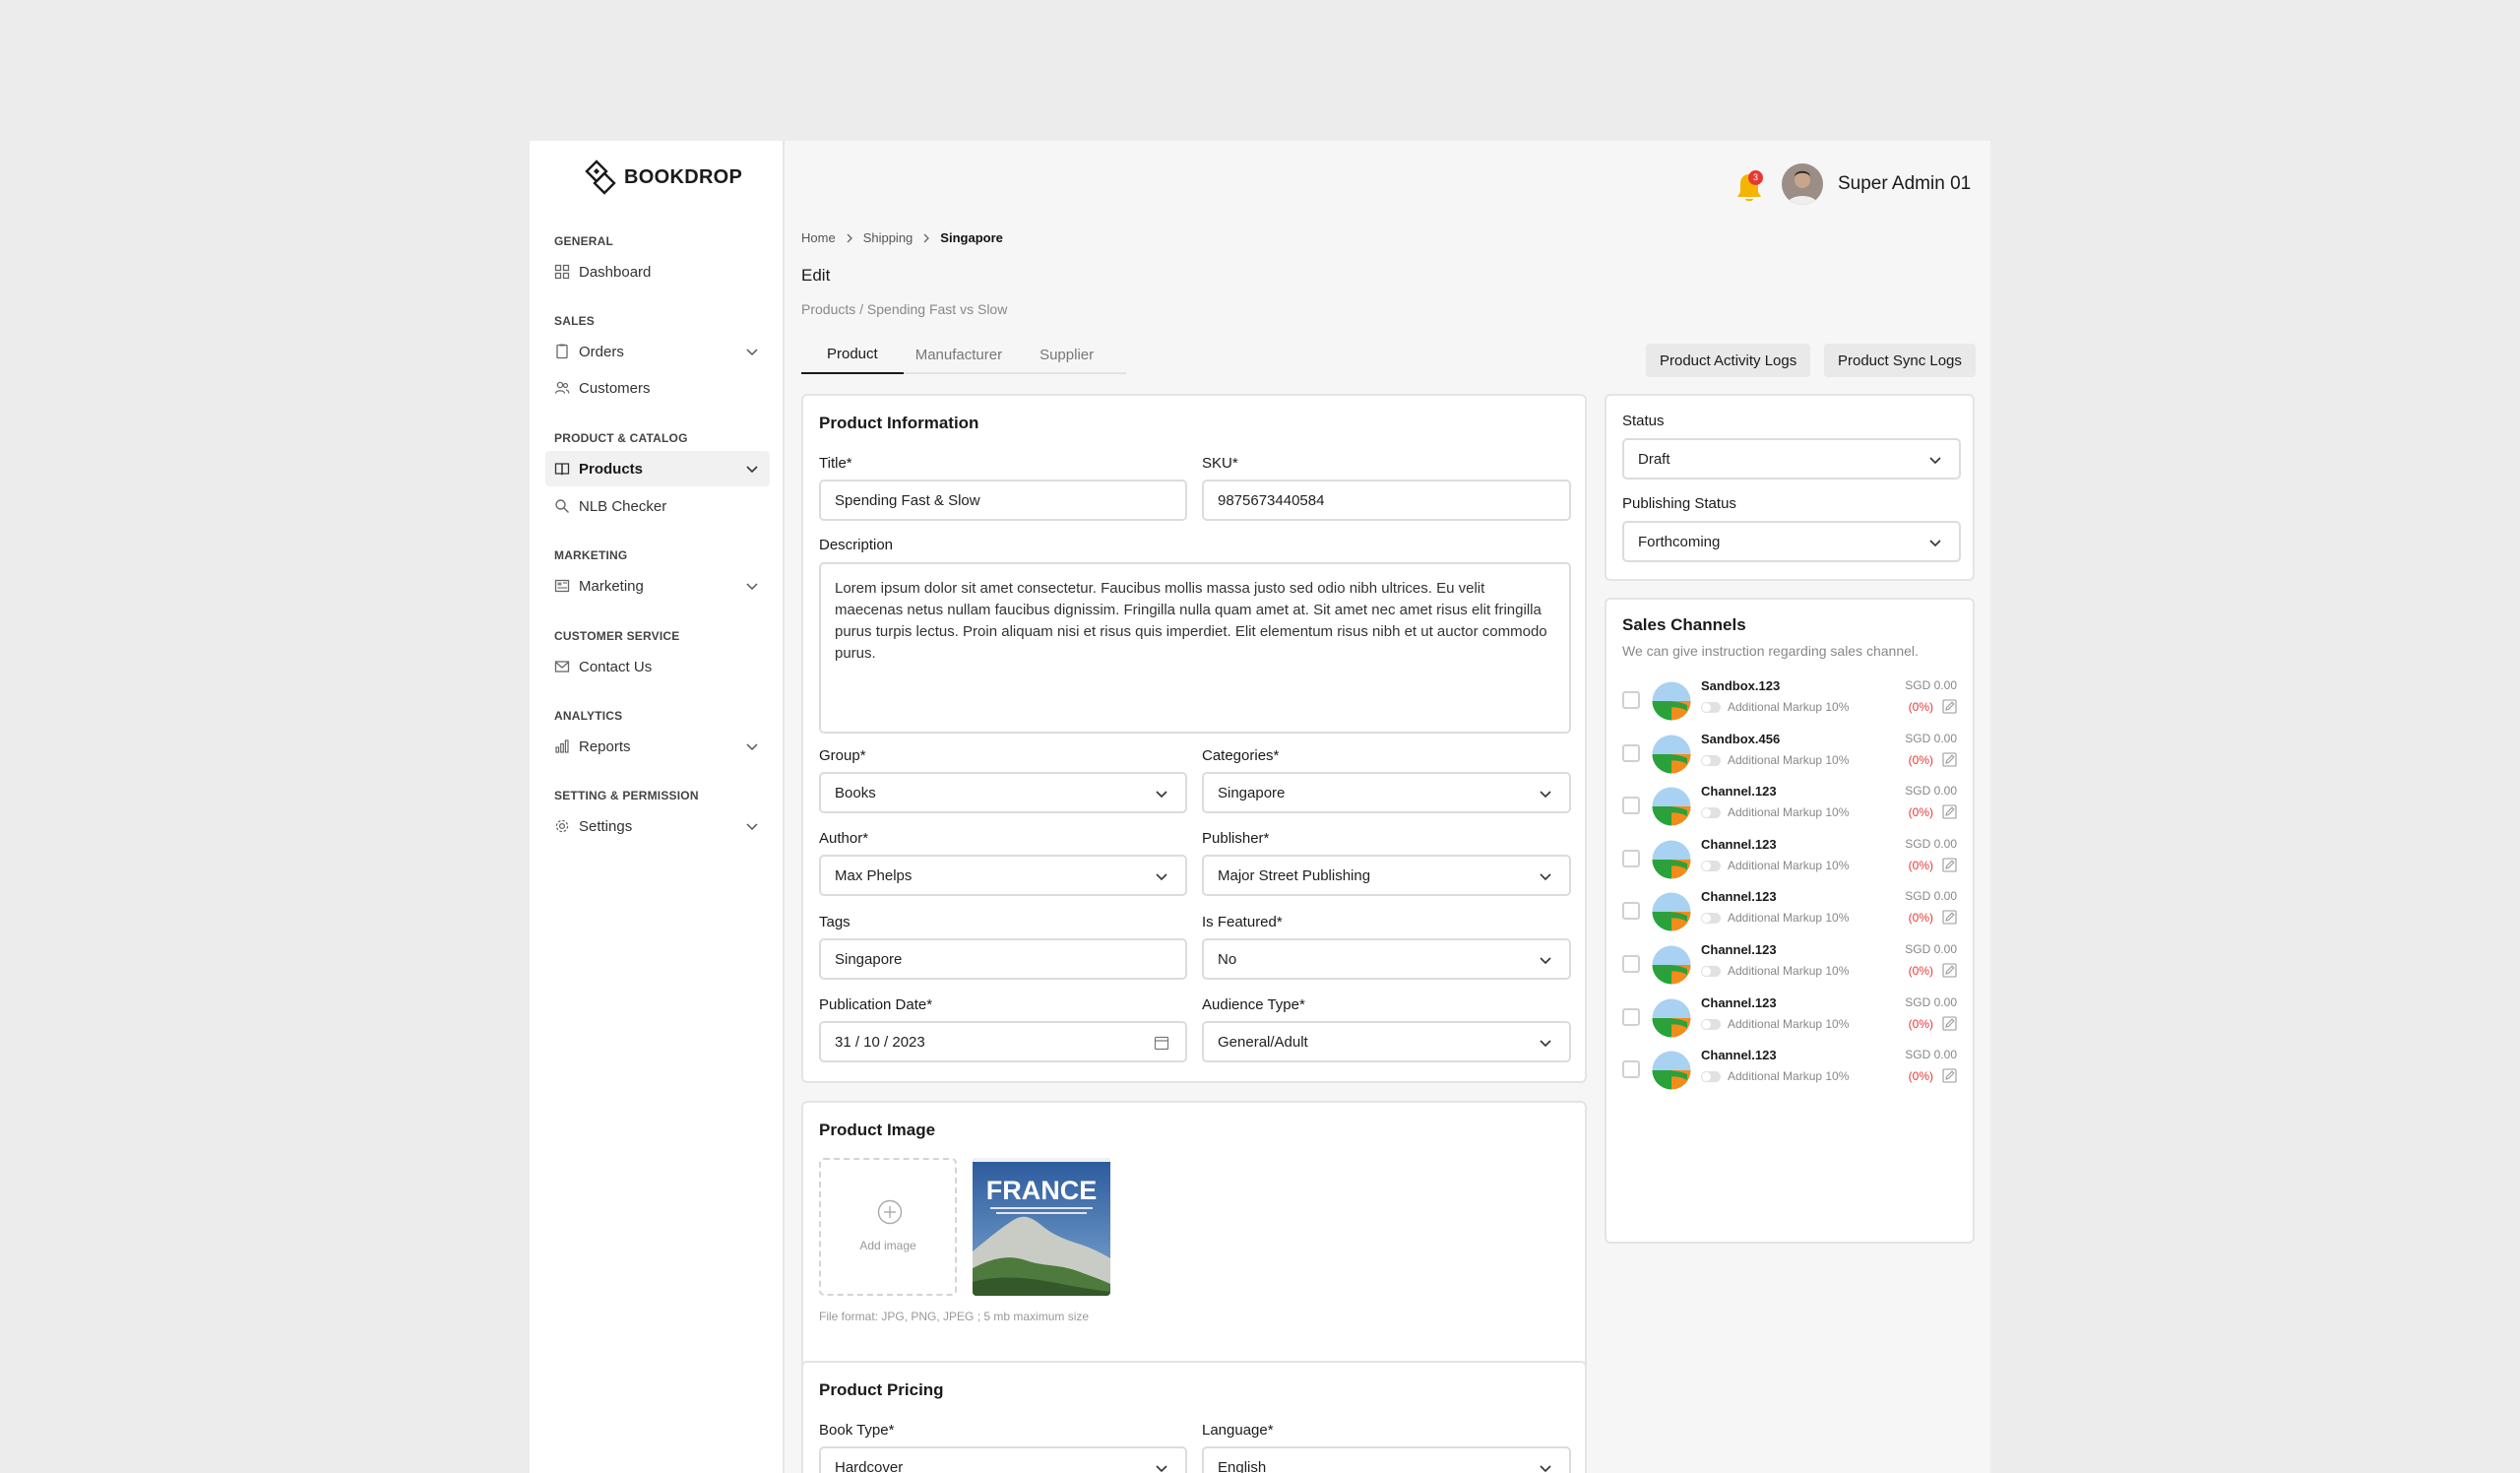 This screenshot has width=2520, height=1473. What do you see at coordinates (615, 388) in the screenshot?
I see `sidebar-item-label: Customers` at bounding box center [615, 388].